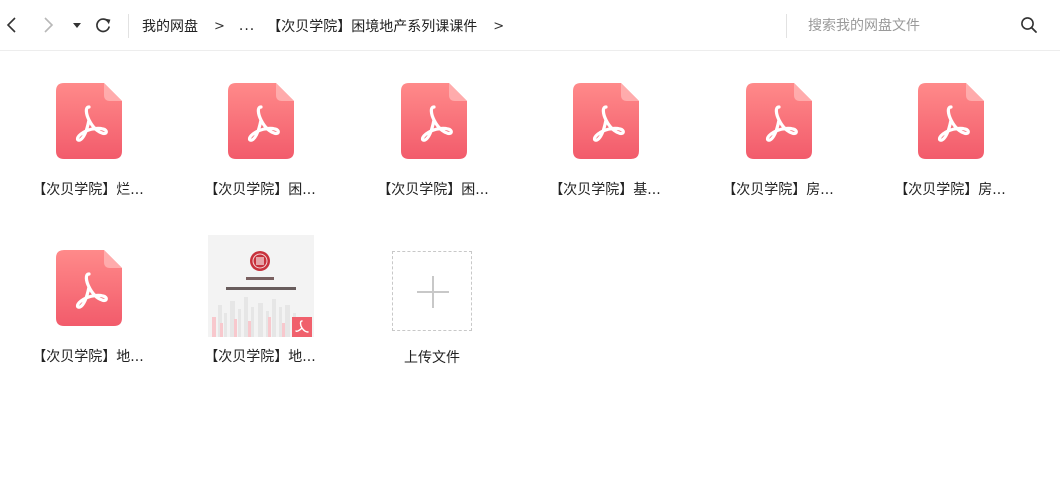  Describe the element at coordinates (170, 26) in the screenshot. I see `breadcrumb-root: 我的网盘` at that location.